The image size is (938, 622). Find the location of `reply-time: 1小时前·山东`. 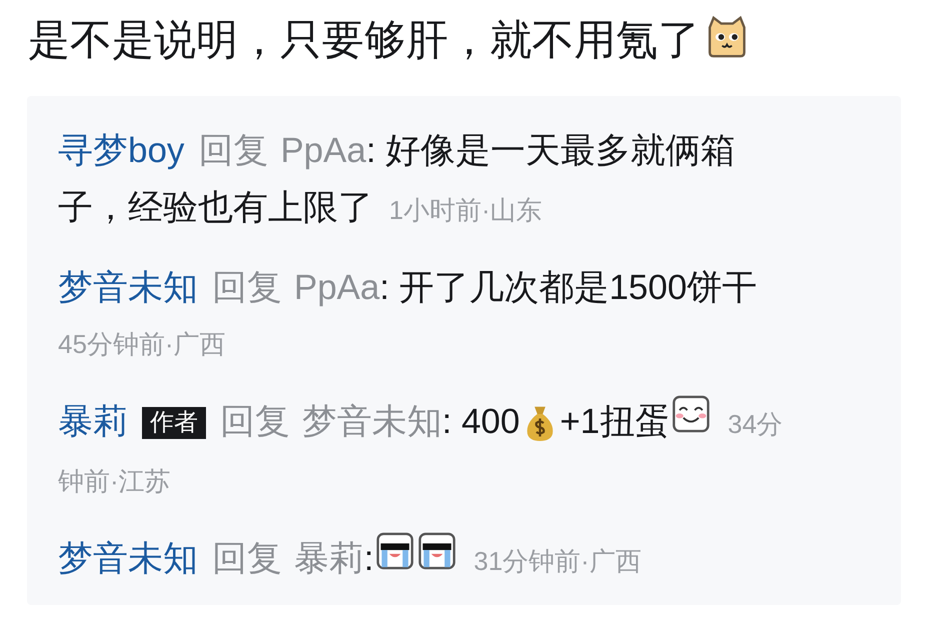

reply-time: 1小时前·山东 is located at coordinates (465, 210).